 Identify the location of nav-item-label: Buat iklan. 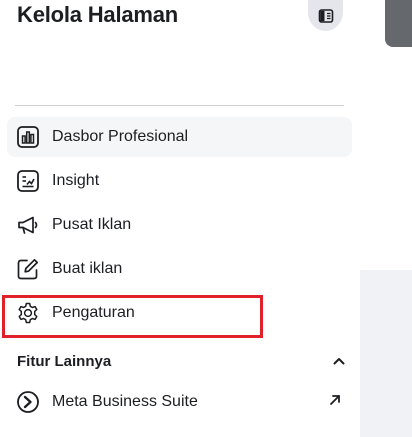
(87, 268).